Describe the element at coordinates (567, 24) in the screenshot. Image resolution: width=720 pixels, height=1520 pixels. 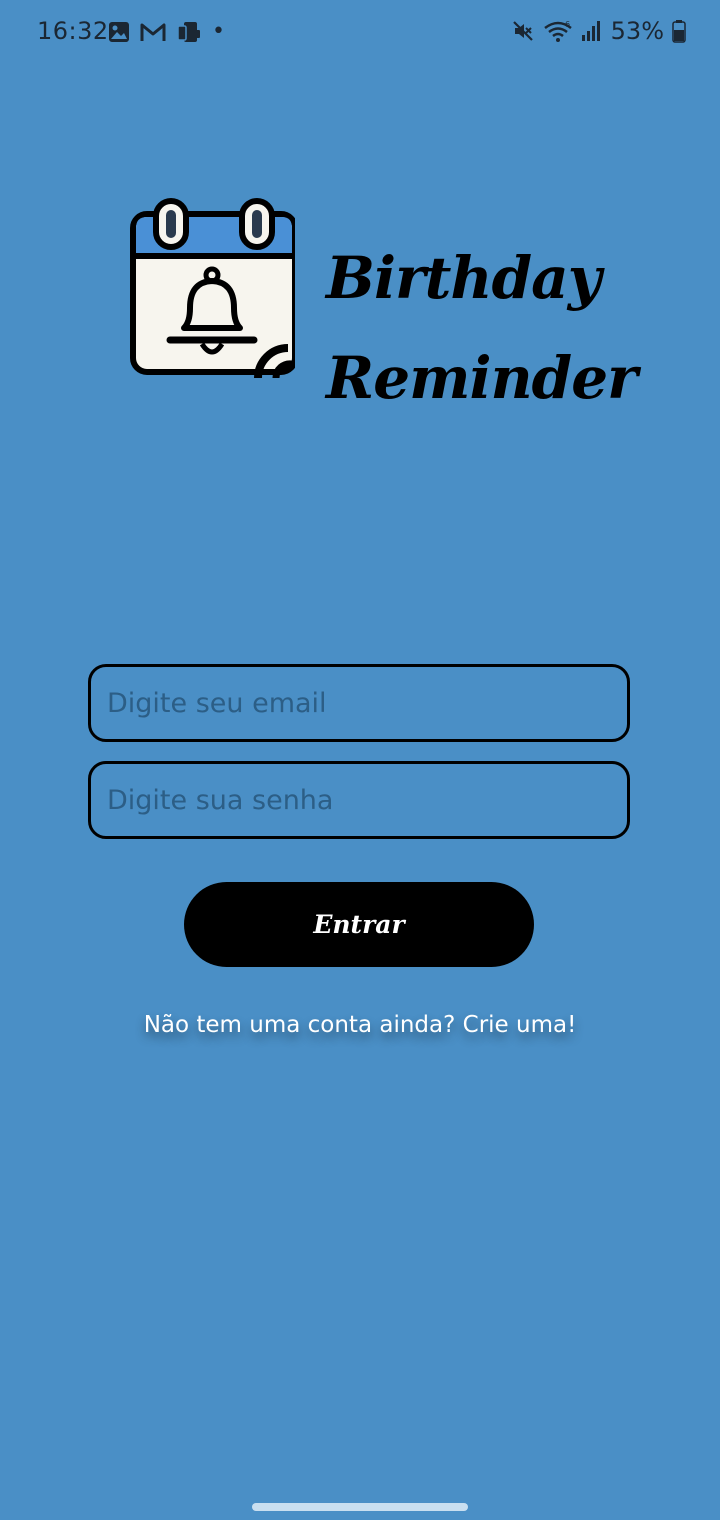
I see `svg-text: 6` at that location.